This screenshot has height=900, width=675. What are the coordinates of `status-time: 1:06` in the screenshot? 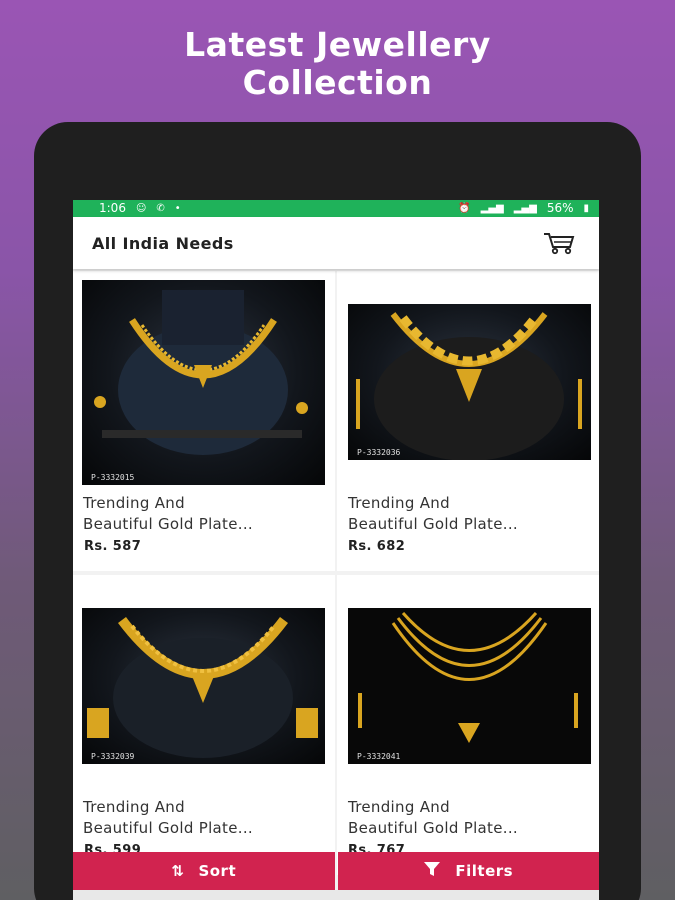 It's located at (112, 208).